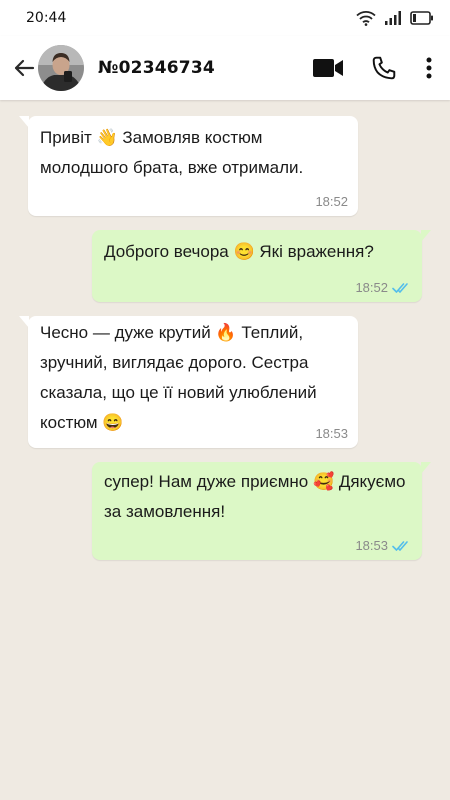 The width and height of the screenshot is (450, 800). I want to click on more-vertical-icon, so click(429, 68).